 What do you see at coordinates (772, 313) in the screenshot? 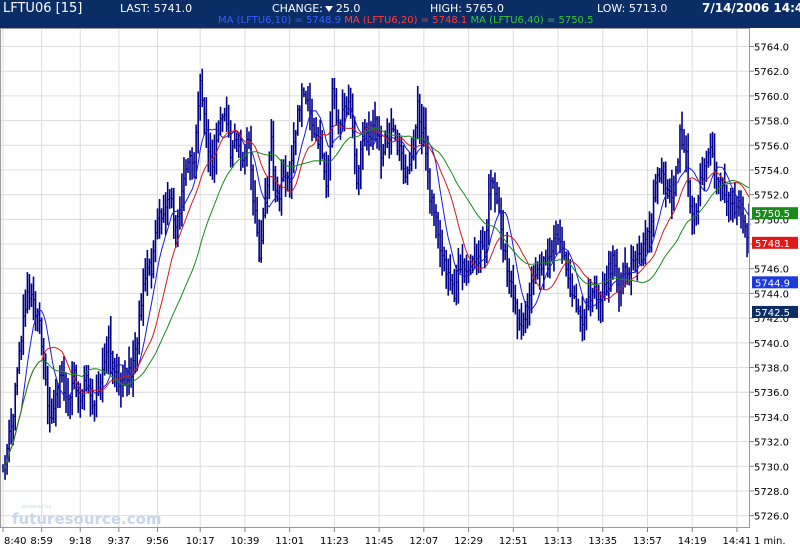
I see `price-label-text: 5742.5` at bounding box center [772, 313].